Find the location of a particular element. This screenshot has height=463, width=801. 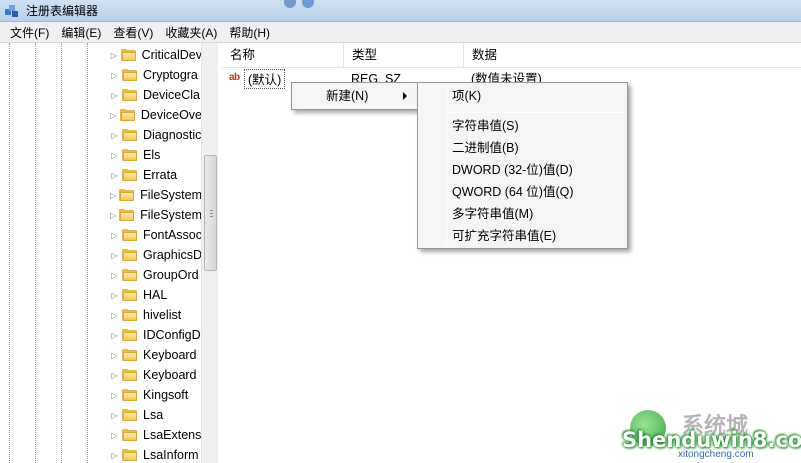

menu-item-binary-value: 二进制值(B) is located at coordinates (522, 148).